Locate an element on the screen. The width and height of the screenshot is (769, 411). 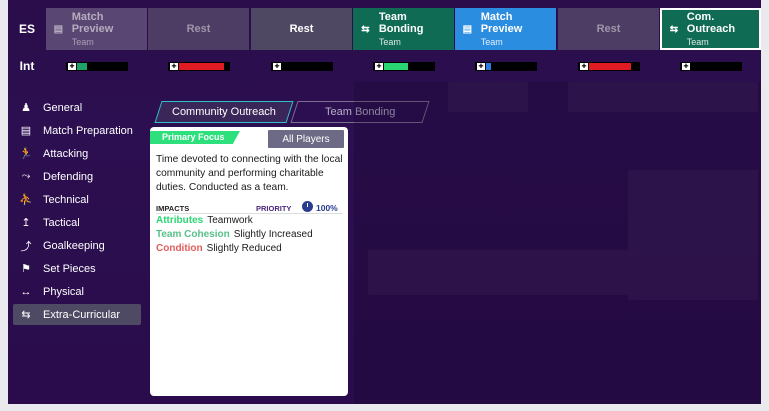
sidebar-item-set-pieces: ⚑ Set Pieces is located at coordinates (77, 268).